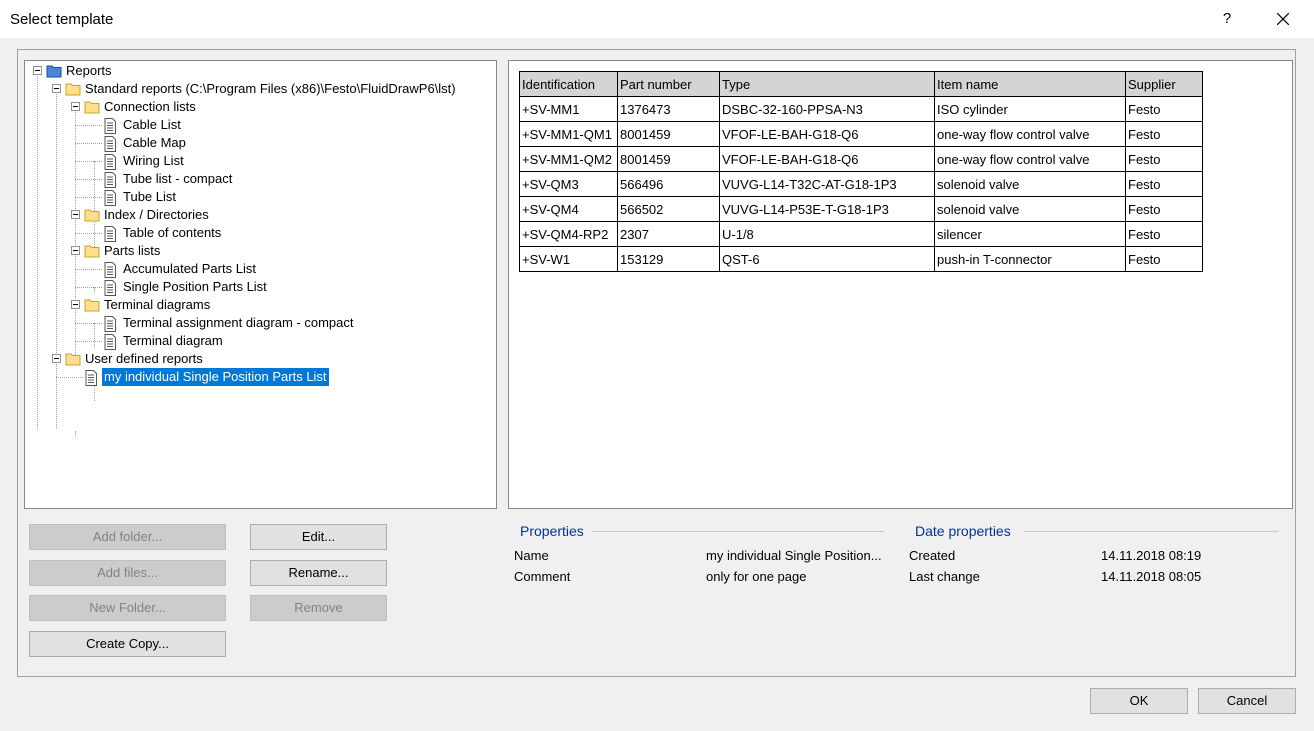  What do you see at coordinates (154, 142) in the screenshot?
I see `tree-item-label: Cable Map` at bounding box center [154, 142].